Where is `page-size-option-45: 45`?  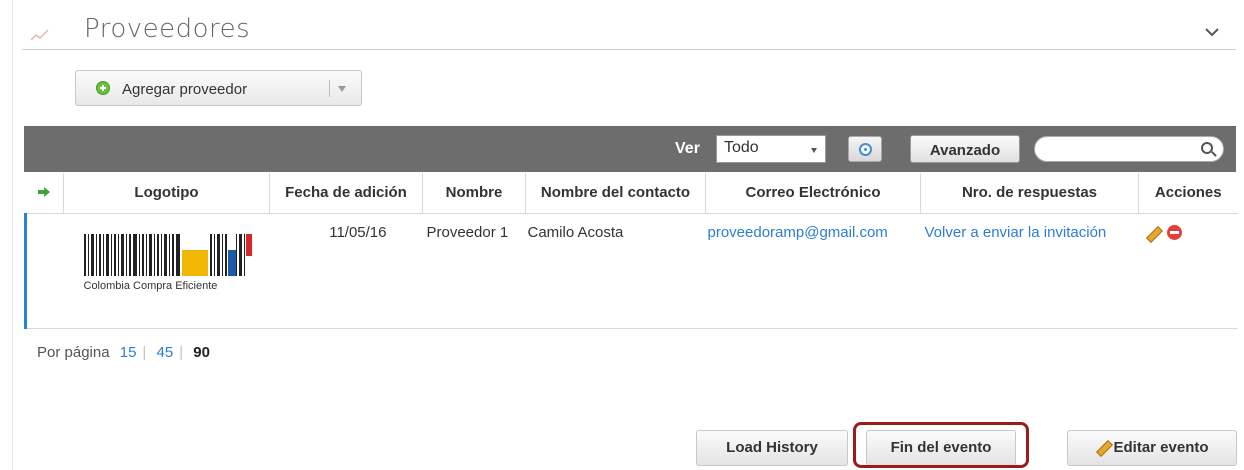 page-size-option-45: 45 is located at coordinates (165, 352).